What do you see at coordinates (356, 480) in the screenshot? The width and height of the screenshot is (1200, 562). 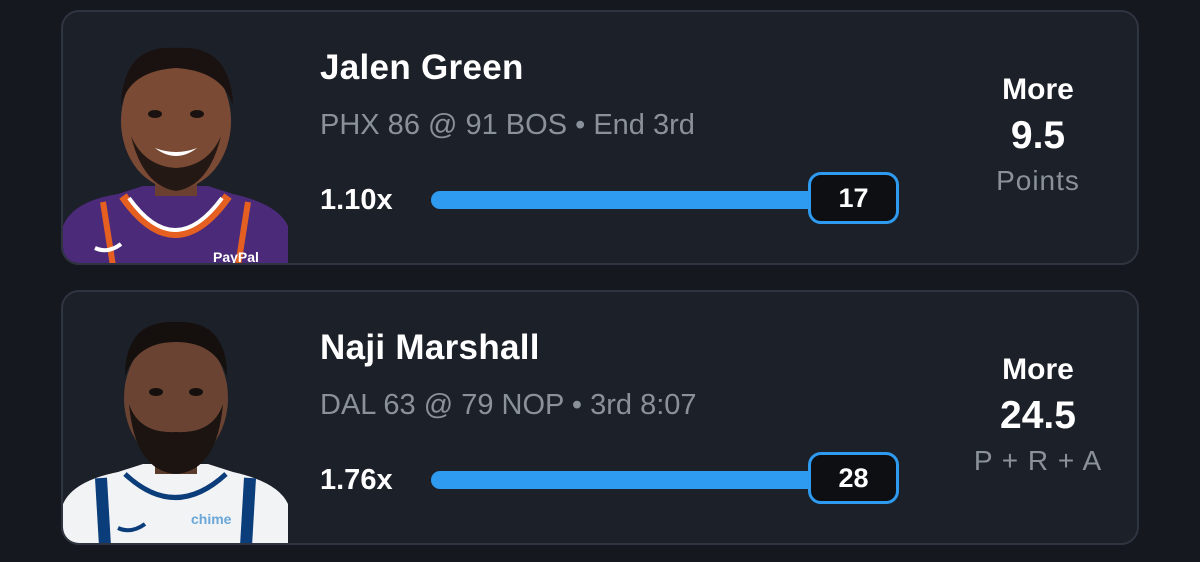 I see `payout-multiplier: 1.76x` at bounding box center [356, 480].